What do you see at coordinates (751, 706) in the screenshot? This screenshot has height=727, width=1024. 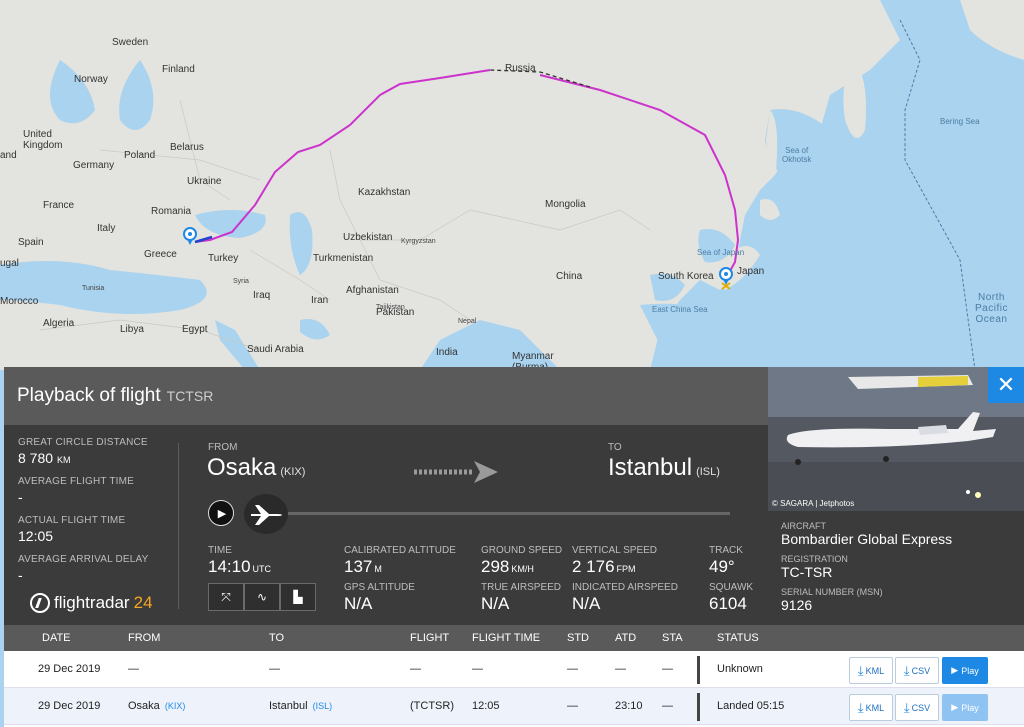 I see `cell-status: Landed 05:15` at bounding box center [751, 706].